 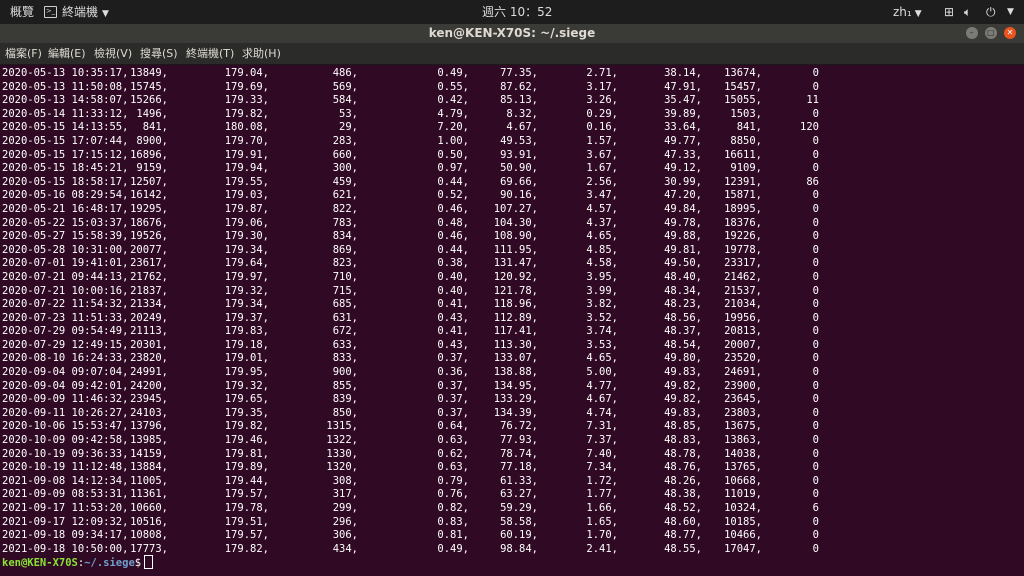 What do you see at coordinates (149, 290) in the screenshot?
I see `value-cell: 21837,` at bounding box center [149, 290].